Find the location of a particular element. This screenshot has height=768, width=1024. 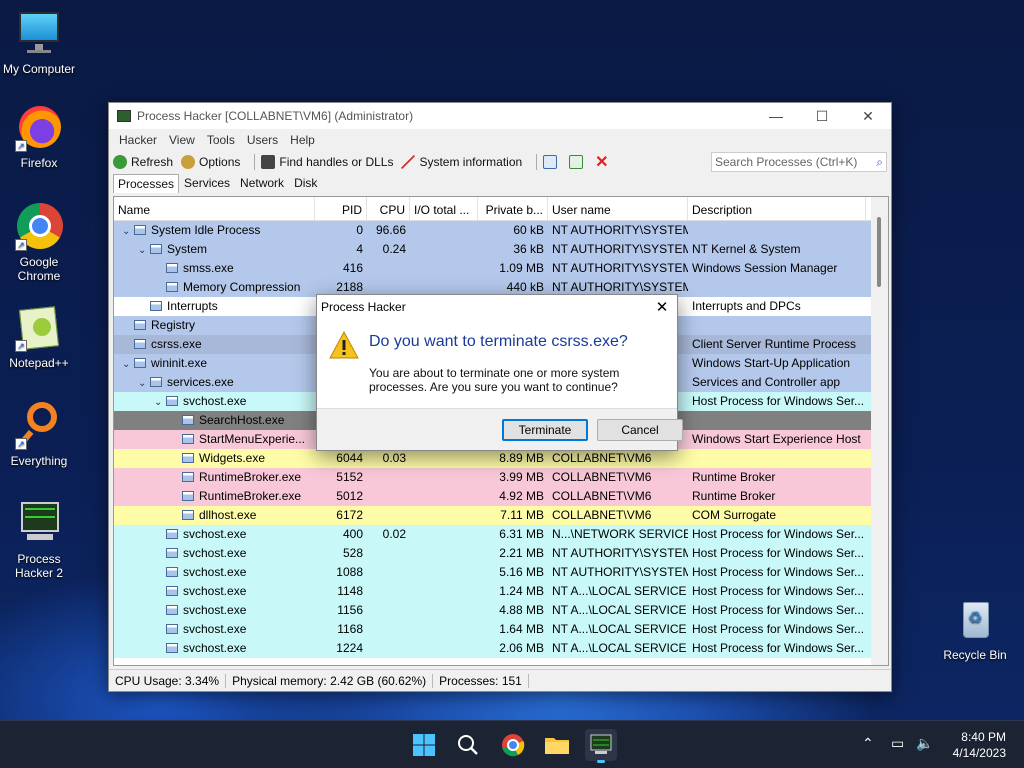

search-taskbar-button is located at coordinates (468, 745).